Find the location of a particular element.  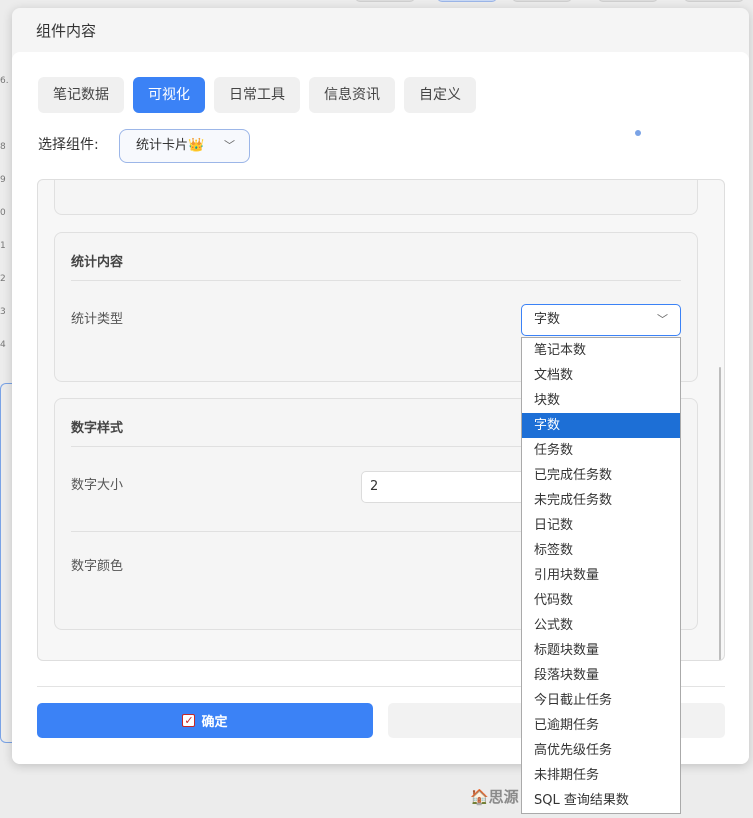

dropdown-option: 代码数 is located at coordinates (601, 600).